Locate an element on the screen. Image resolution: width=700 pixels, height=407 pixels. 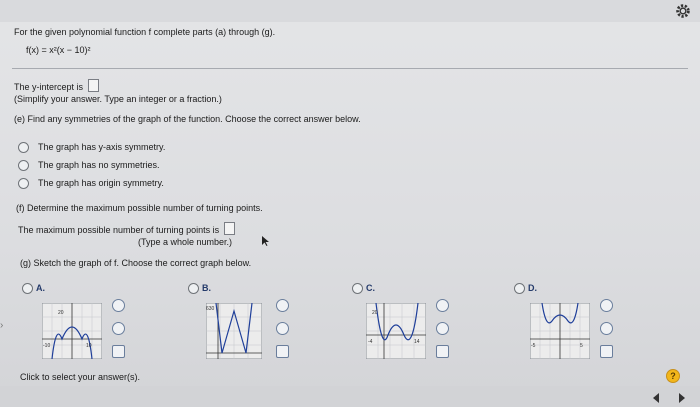
graph-c-tick-x1: -4 is located at coordinates (370, 342).